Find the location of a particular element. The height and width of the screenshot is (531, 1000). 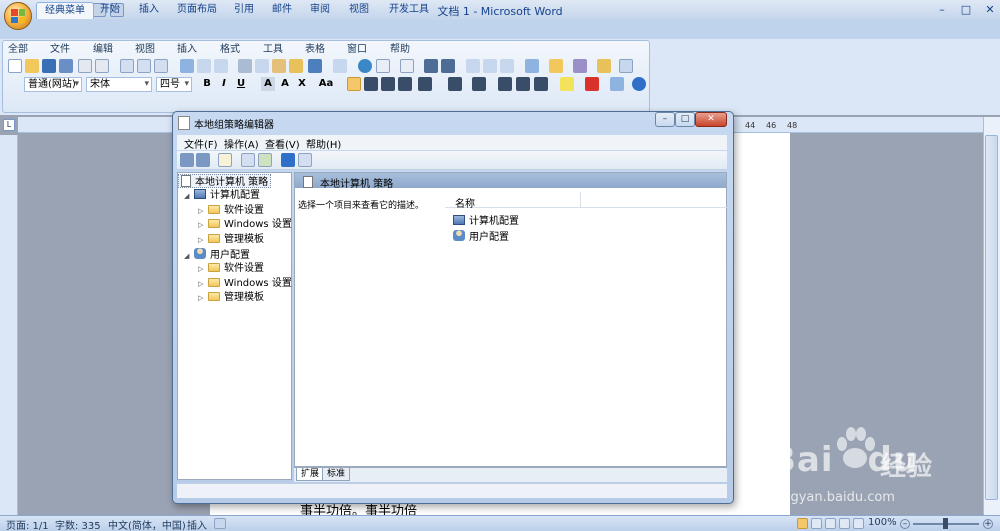

show-hide-icon is located at coordinates (431, 66).